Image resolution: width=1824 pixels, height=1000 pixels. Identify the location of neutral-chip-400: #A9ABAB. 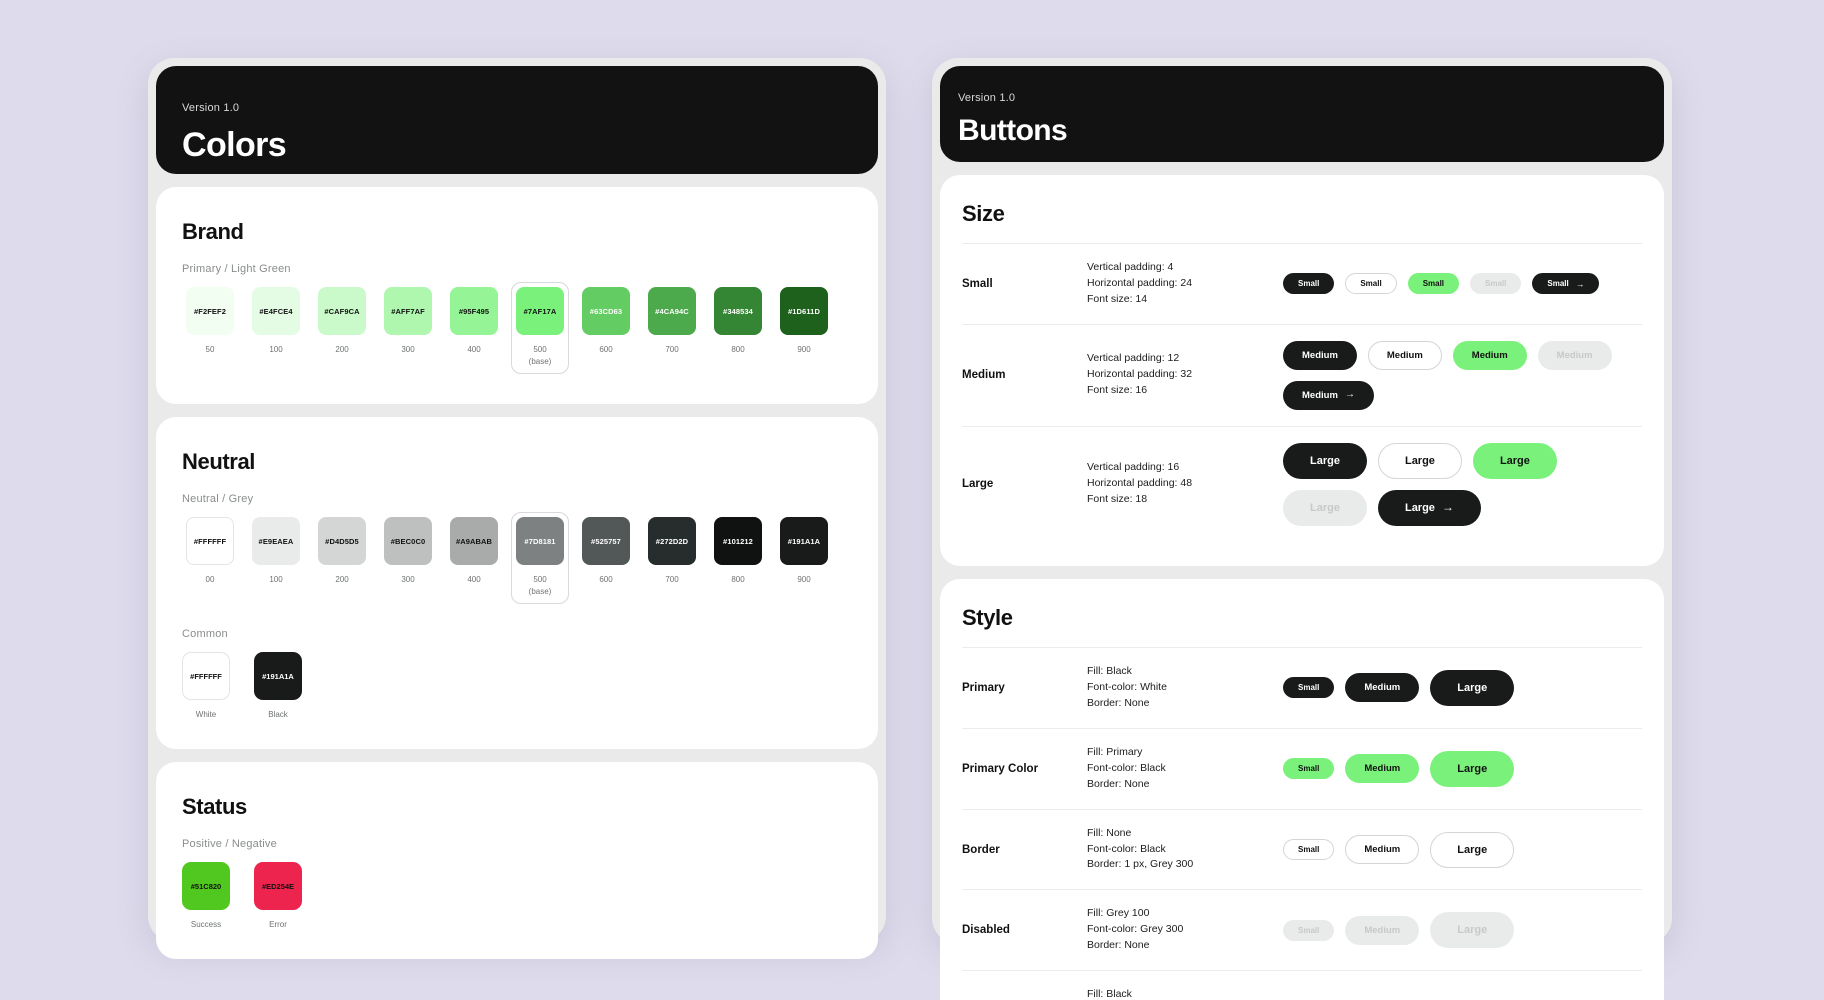
(474, 541).